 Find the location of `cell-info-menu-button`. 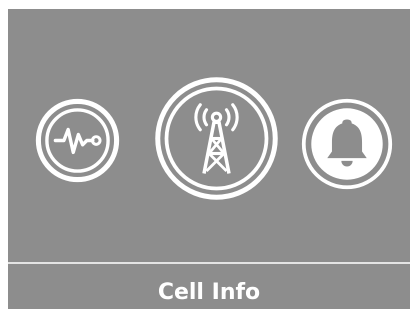

cell-info-menu-button is located at coordinates (216, 138).